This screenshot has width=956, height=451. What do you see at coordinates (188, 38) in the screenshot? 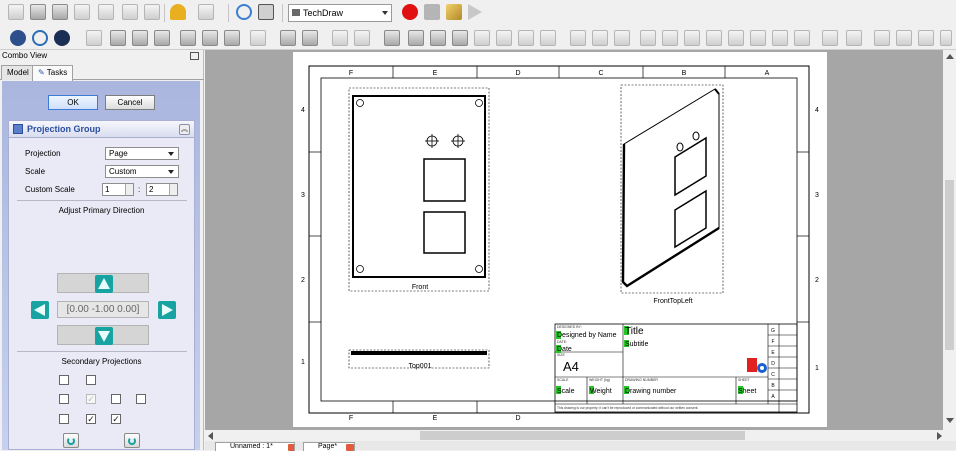
I see `view-rear-icon` at bounding box center [188, 38].